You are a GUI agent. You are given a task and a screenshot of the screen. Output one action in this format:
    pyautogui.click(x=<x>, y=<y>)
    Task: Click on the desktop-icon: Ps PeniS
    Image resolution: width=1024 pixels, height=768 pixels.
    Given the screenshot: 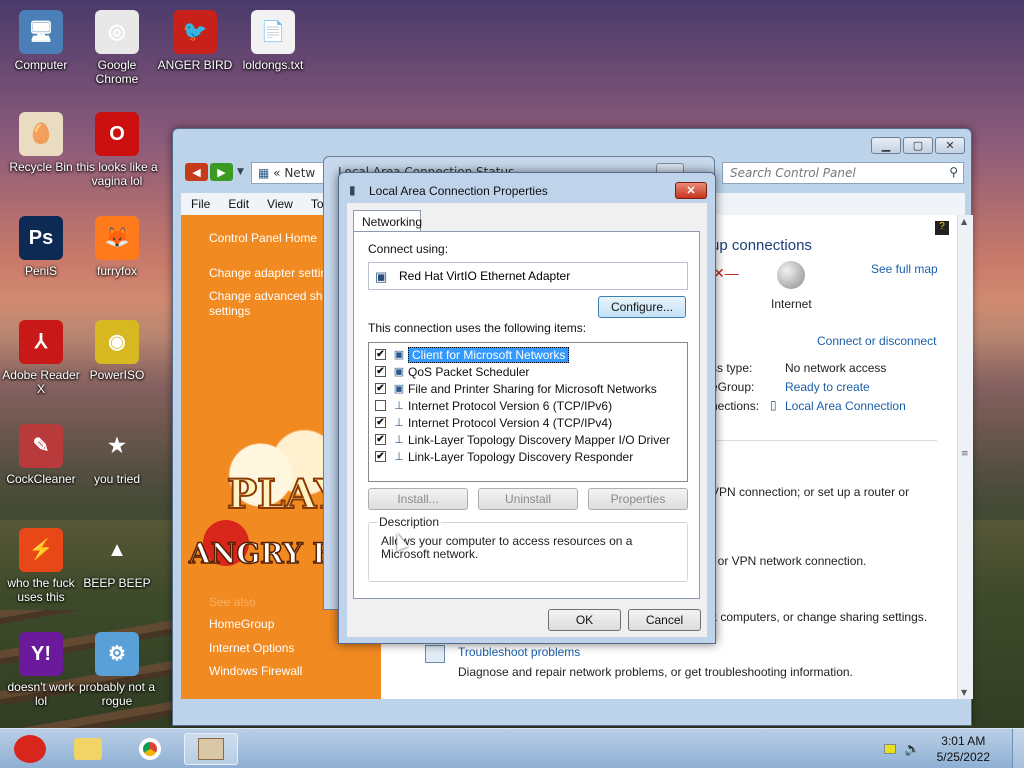 What is the action you would take?
    pyautogui.click(x=41, y=247)
    